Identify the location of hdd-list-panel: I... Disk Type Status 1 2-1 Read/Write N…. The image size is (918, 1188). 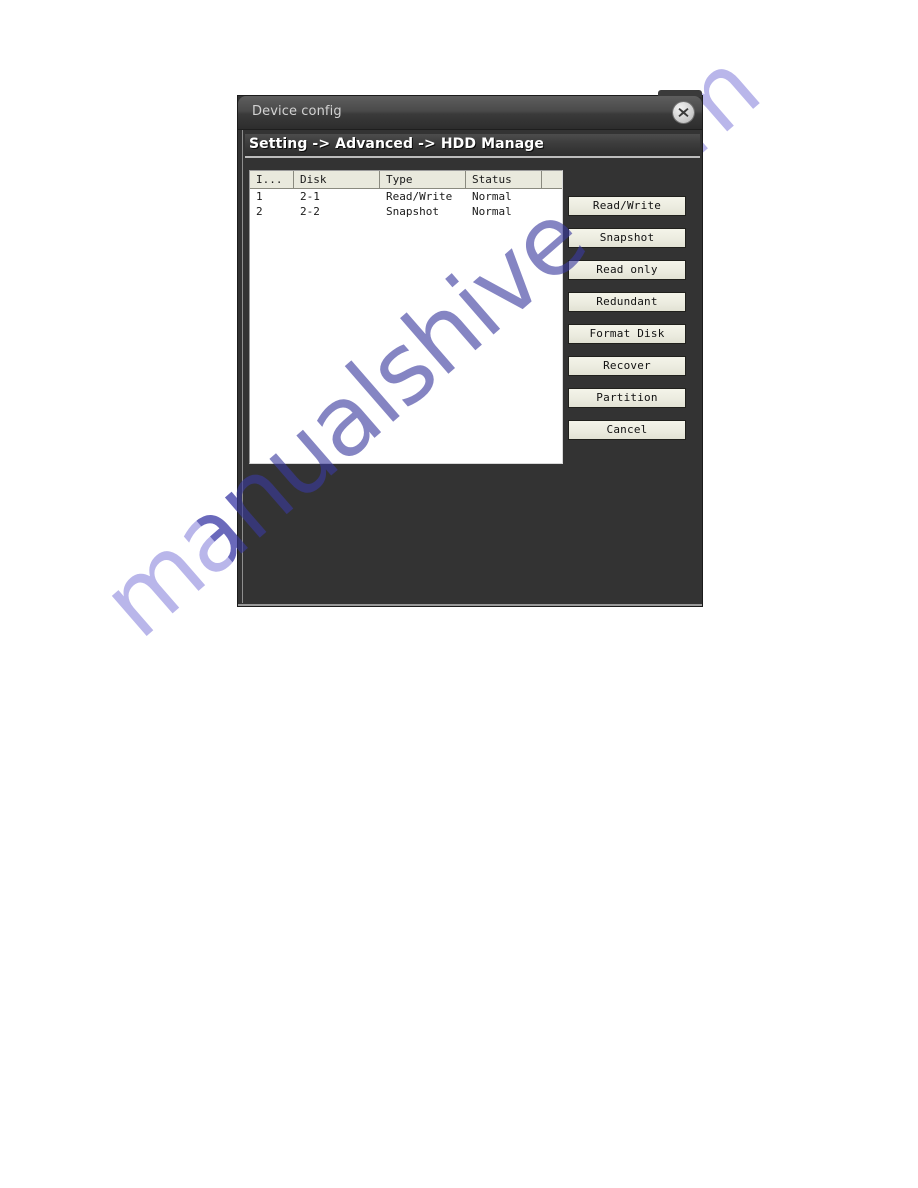
(406, 317).